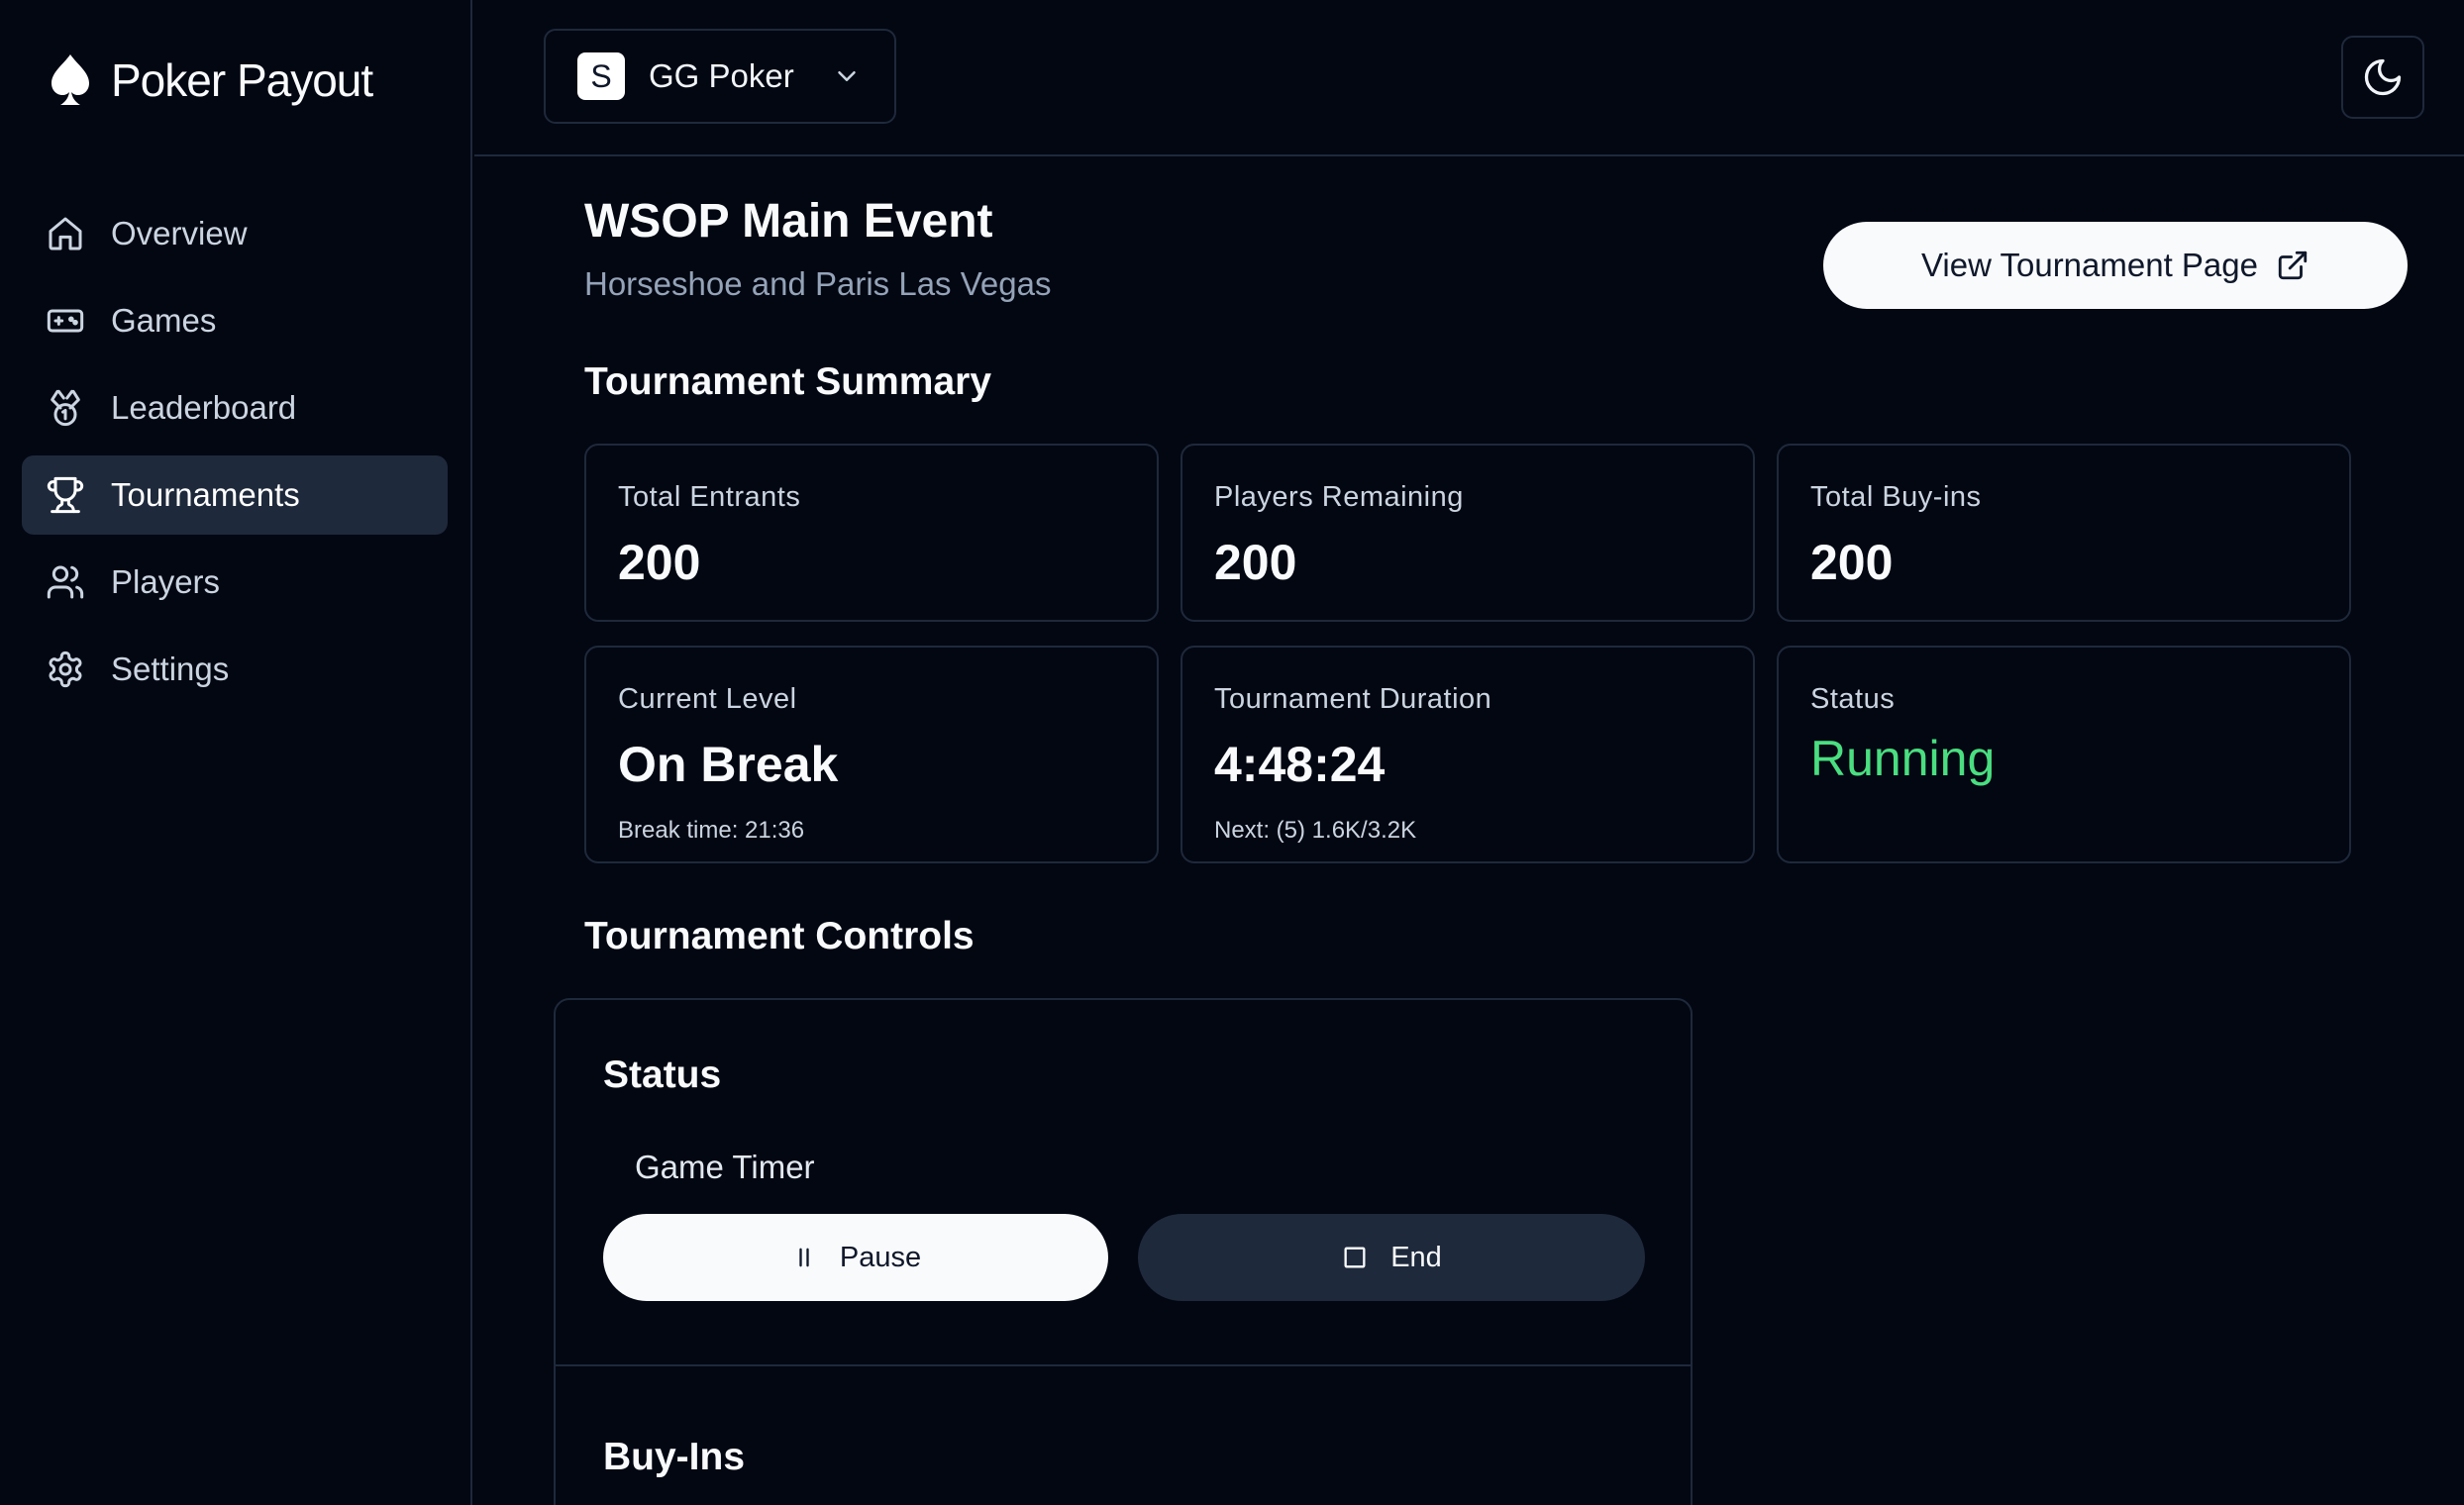  What do you see at coordinates (242, 80) in the screenshot?
I see `brand-name: Poker Payout` at bounding box center [242, 80].